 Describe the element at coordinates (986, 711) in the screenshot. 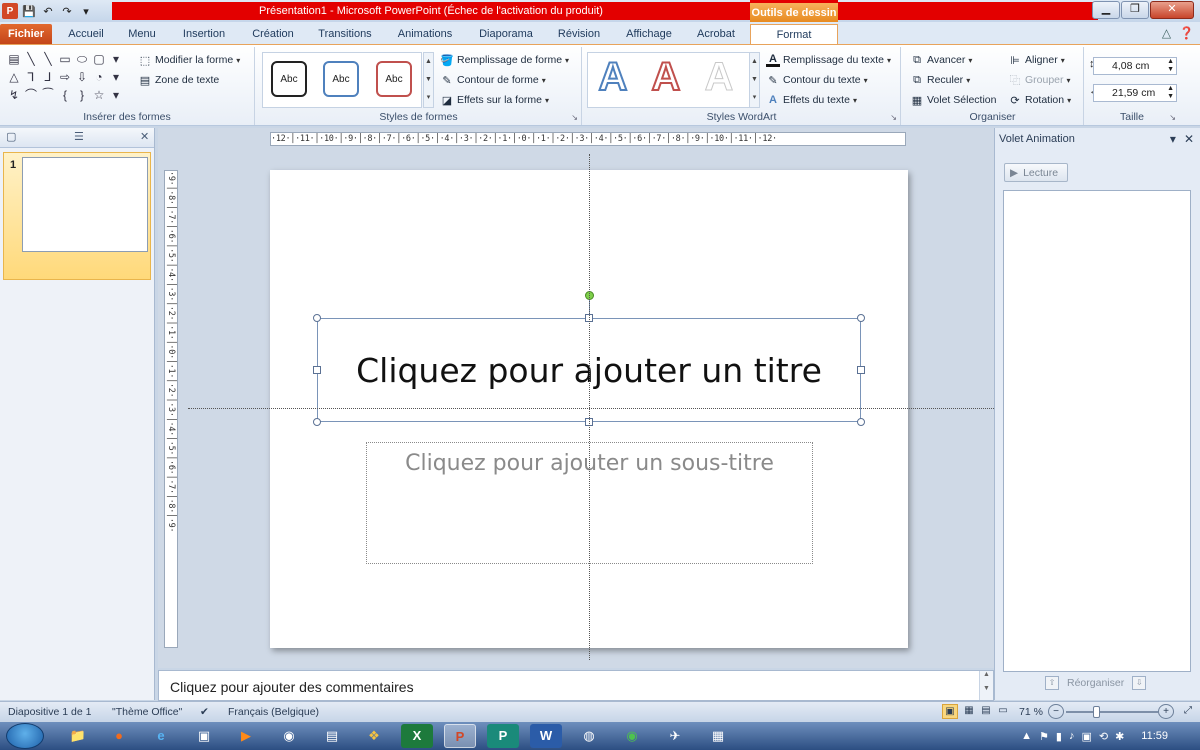

I see `reading-view-icon: ▤` at that location.